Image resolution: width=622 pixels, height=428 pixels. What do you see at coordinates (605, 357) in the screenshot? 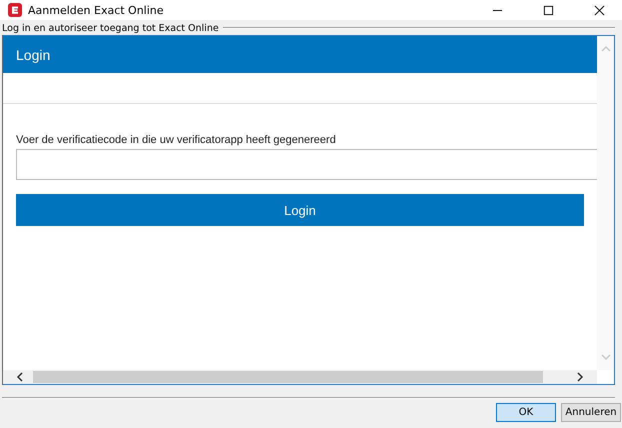
I see `scroll-down-icon` at bounding box center [605, 357].